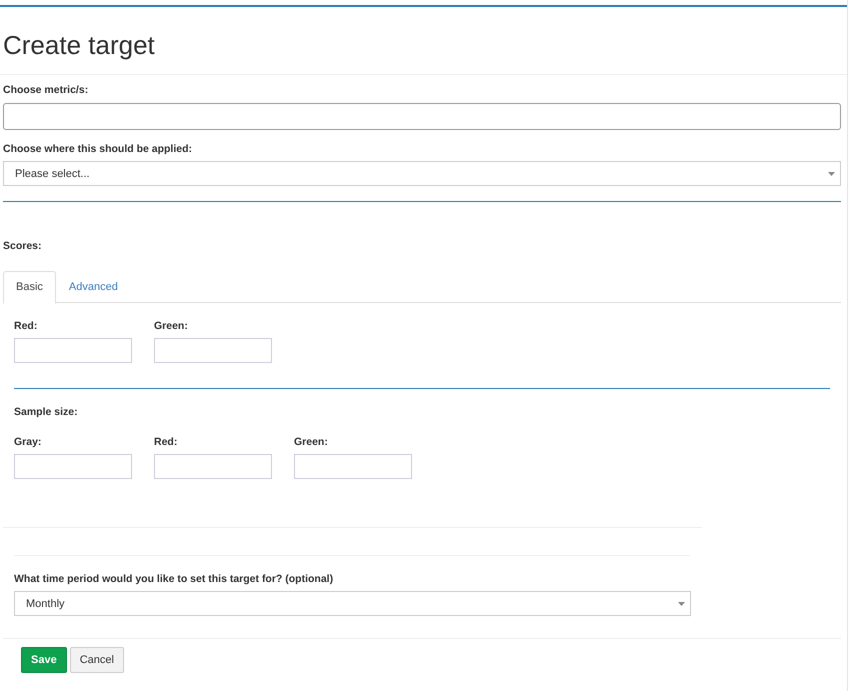 The height and width of the screenshot is (691, 852). What do you see at coordinates (98, 149) in the screenshot?
I see `field-label: Choose where this should be applied:` at bounding box center [98, 149].